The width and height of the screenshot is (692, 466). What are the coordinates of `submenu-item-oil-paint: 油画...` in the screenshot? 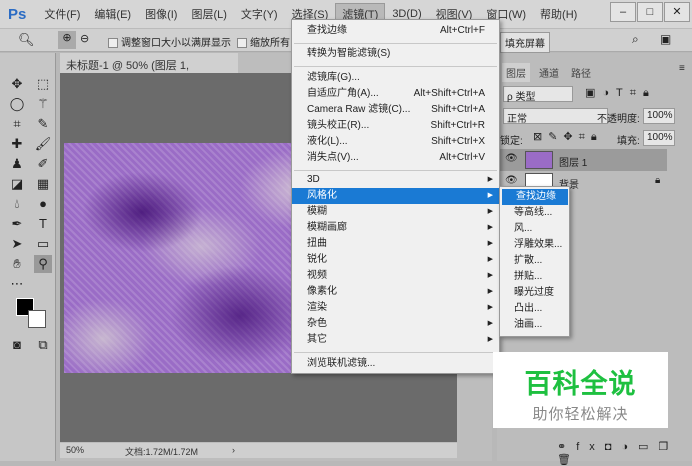 It's located at (534, 325).